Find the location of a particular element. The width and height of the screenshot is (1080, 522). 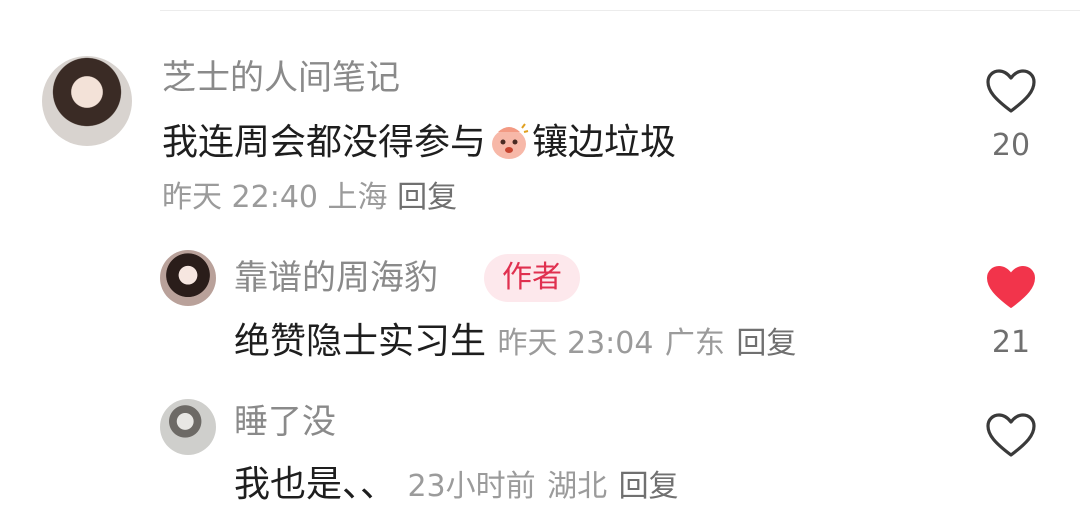

heart-filled-icon is located at coordinates (1011, 287).